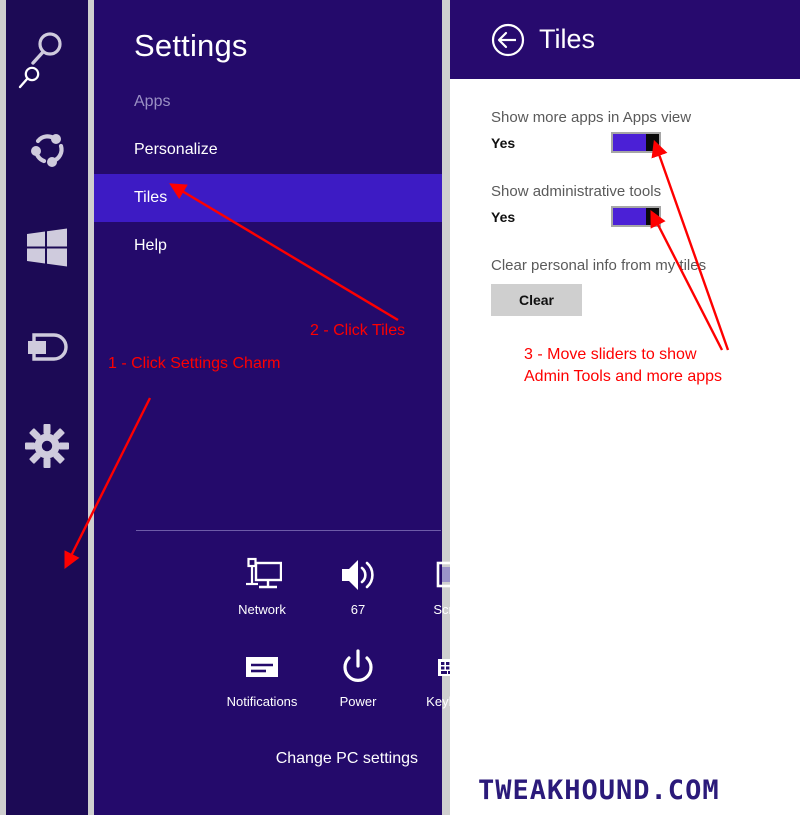 The height and width of the screenshot is (815, 800). I want to click on quick-setting-notifications: Notifications, so click(262, 690).